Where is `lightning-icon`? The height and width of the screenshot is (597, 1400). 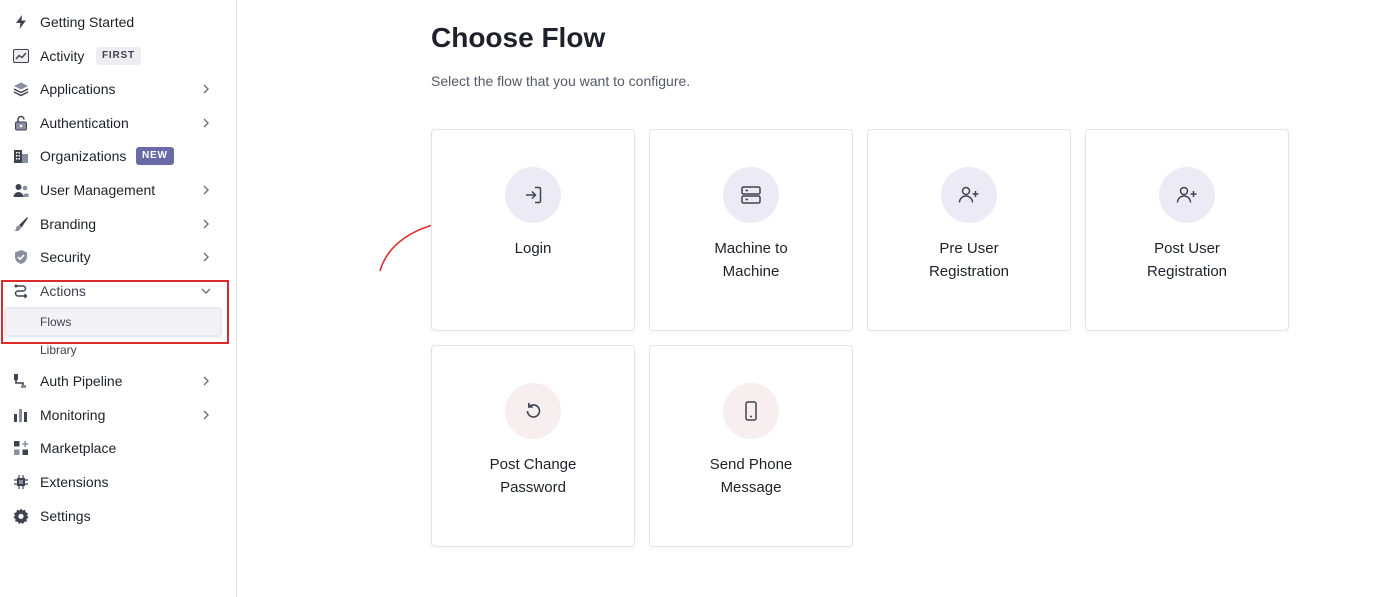 lightning-icon is located at coordinates (21, 22).